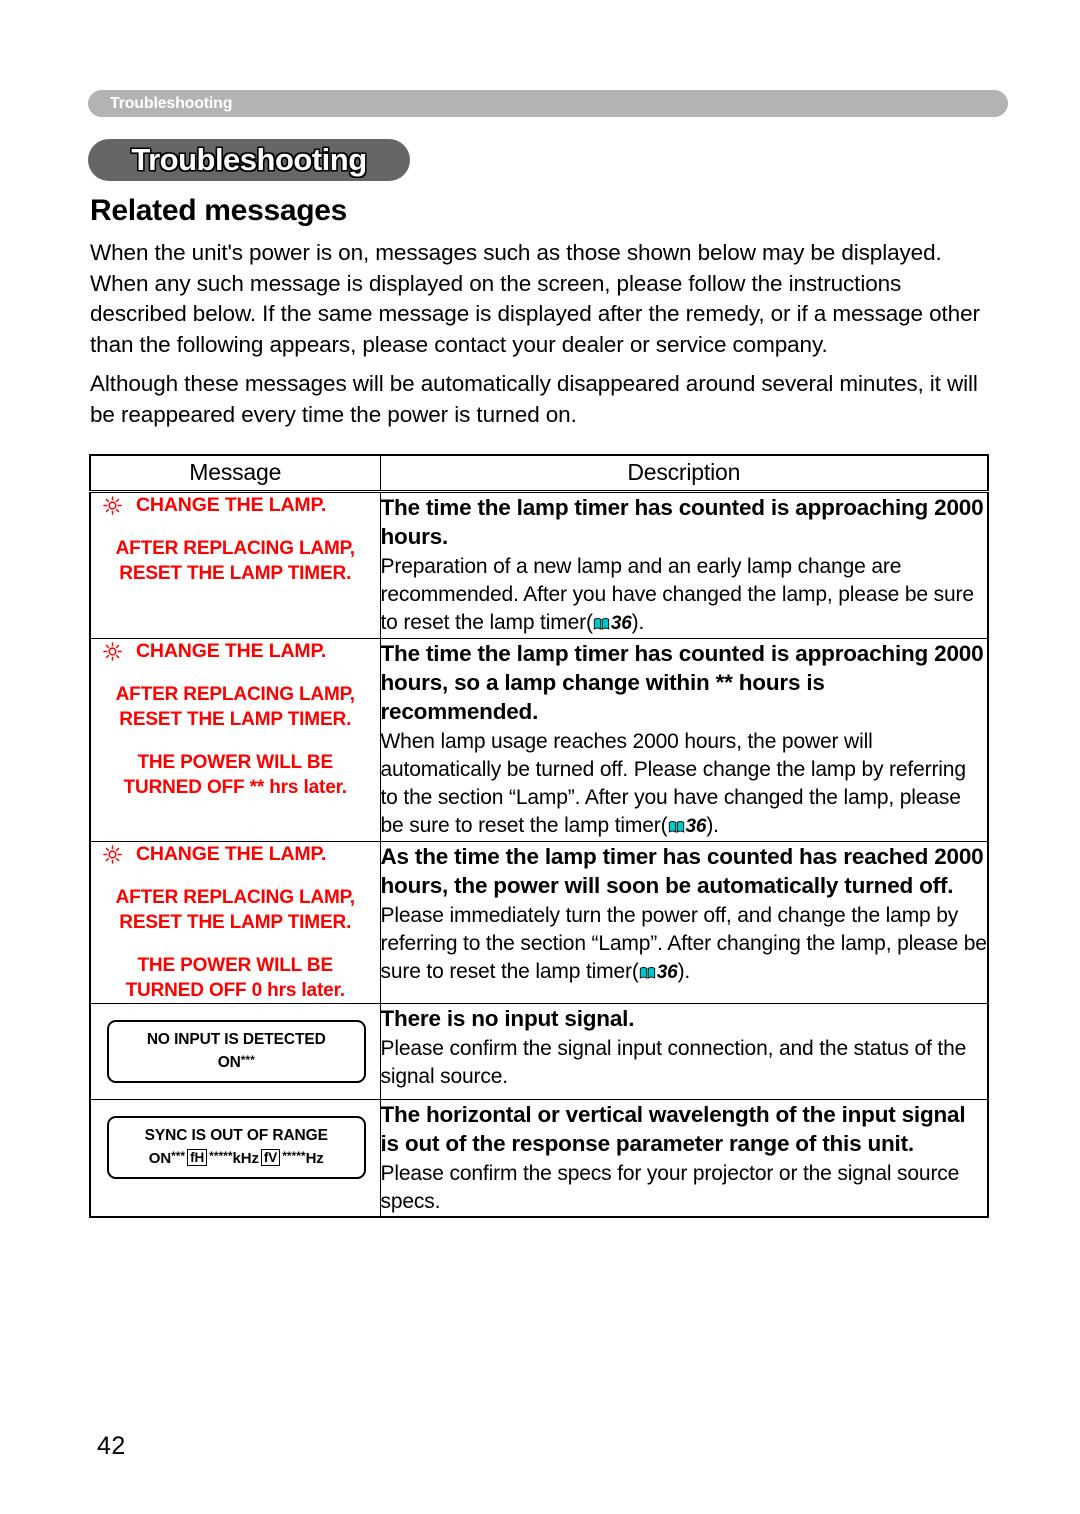 This screenshot has height=1514, width=1080. Describe the element at coordinates (197, 1157) in the screenshot. I see `fh-tag-icon: fH` at that location.